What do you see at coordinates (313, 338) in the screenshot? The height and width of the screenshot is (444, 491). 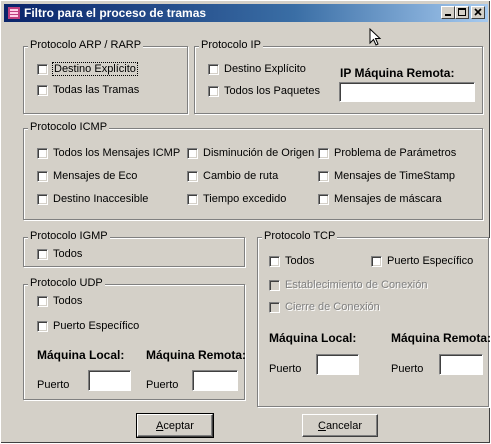 I see `tcp-local-label: Máquina Local:` at bounding box center [313, 338].